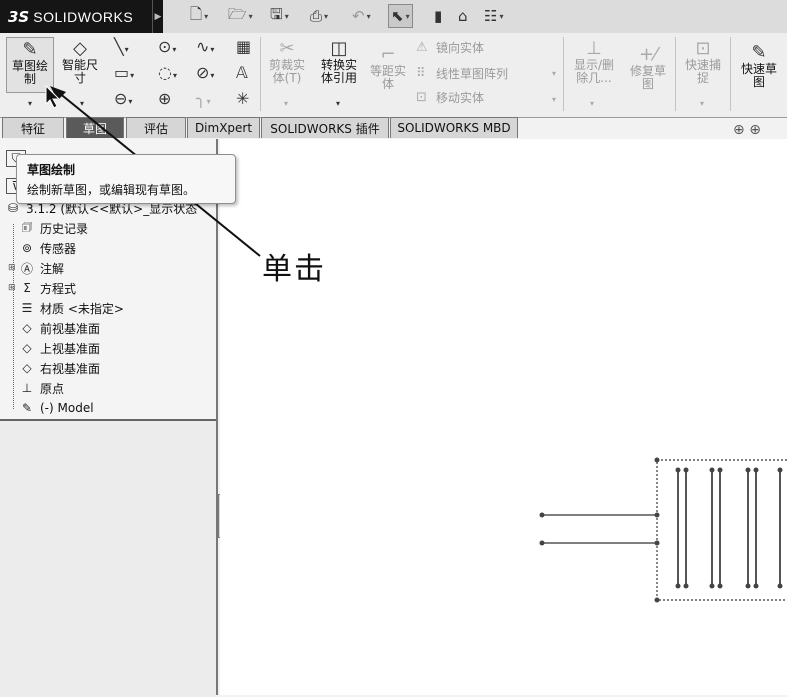 The width and height of the screenshot is (787, 697). I want to click on model-vertices, so click(661, 530).